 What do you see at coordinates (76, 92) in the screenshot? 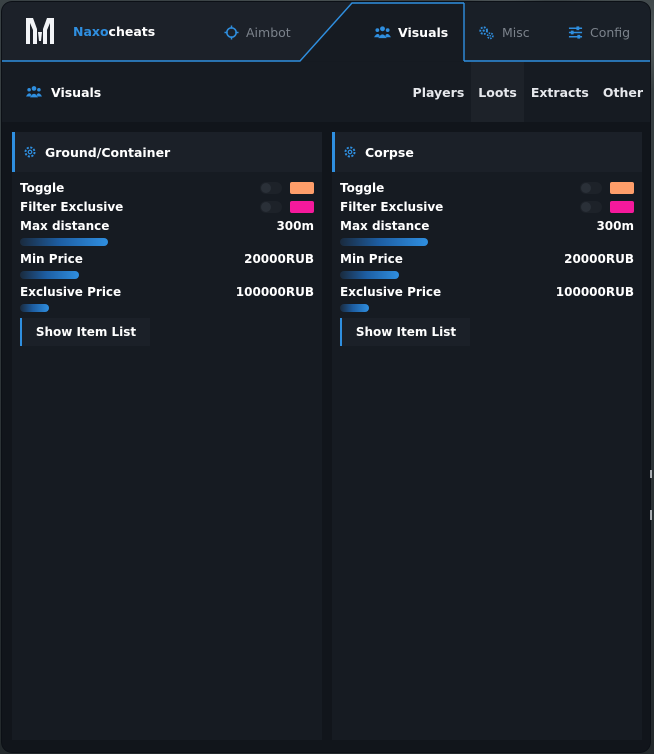
I see `section-title-label: Visuals` at bounding box center [76, 92].